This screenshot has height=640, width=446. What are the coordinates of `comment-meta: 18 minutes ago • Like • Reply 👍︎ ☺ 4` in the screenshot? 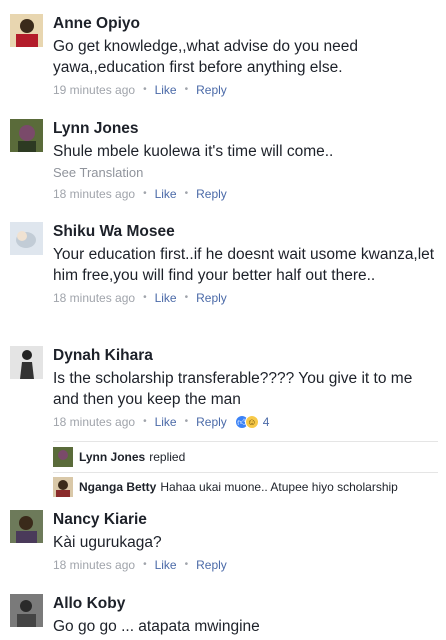 It's located at (245, 422).